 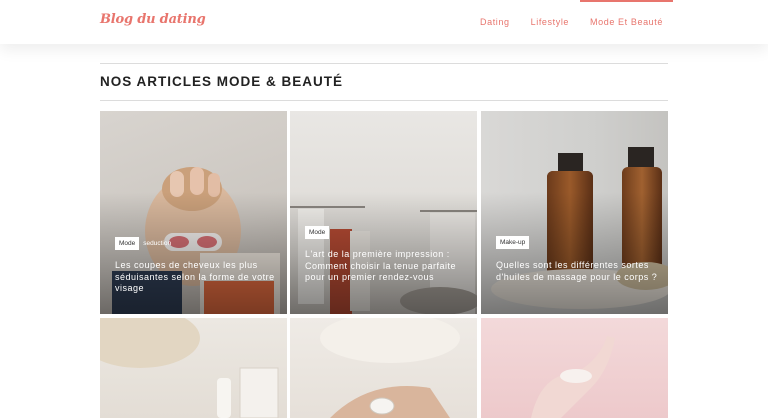 I want to click on section-title: NOS ARTICLES MODE & BEAUTÉ, so click(x=222, y=81).